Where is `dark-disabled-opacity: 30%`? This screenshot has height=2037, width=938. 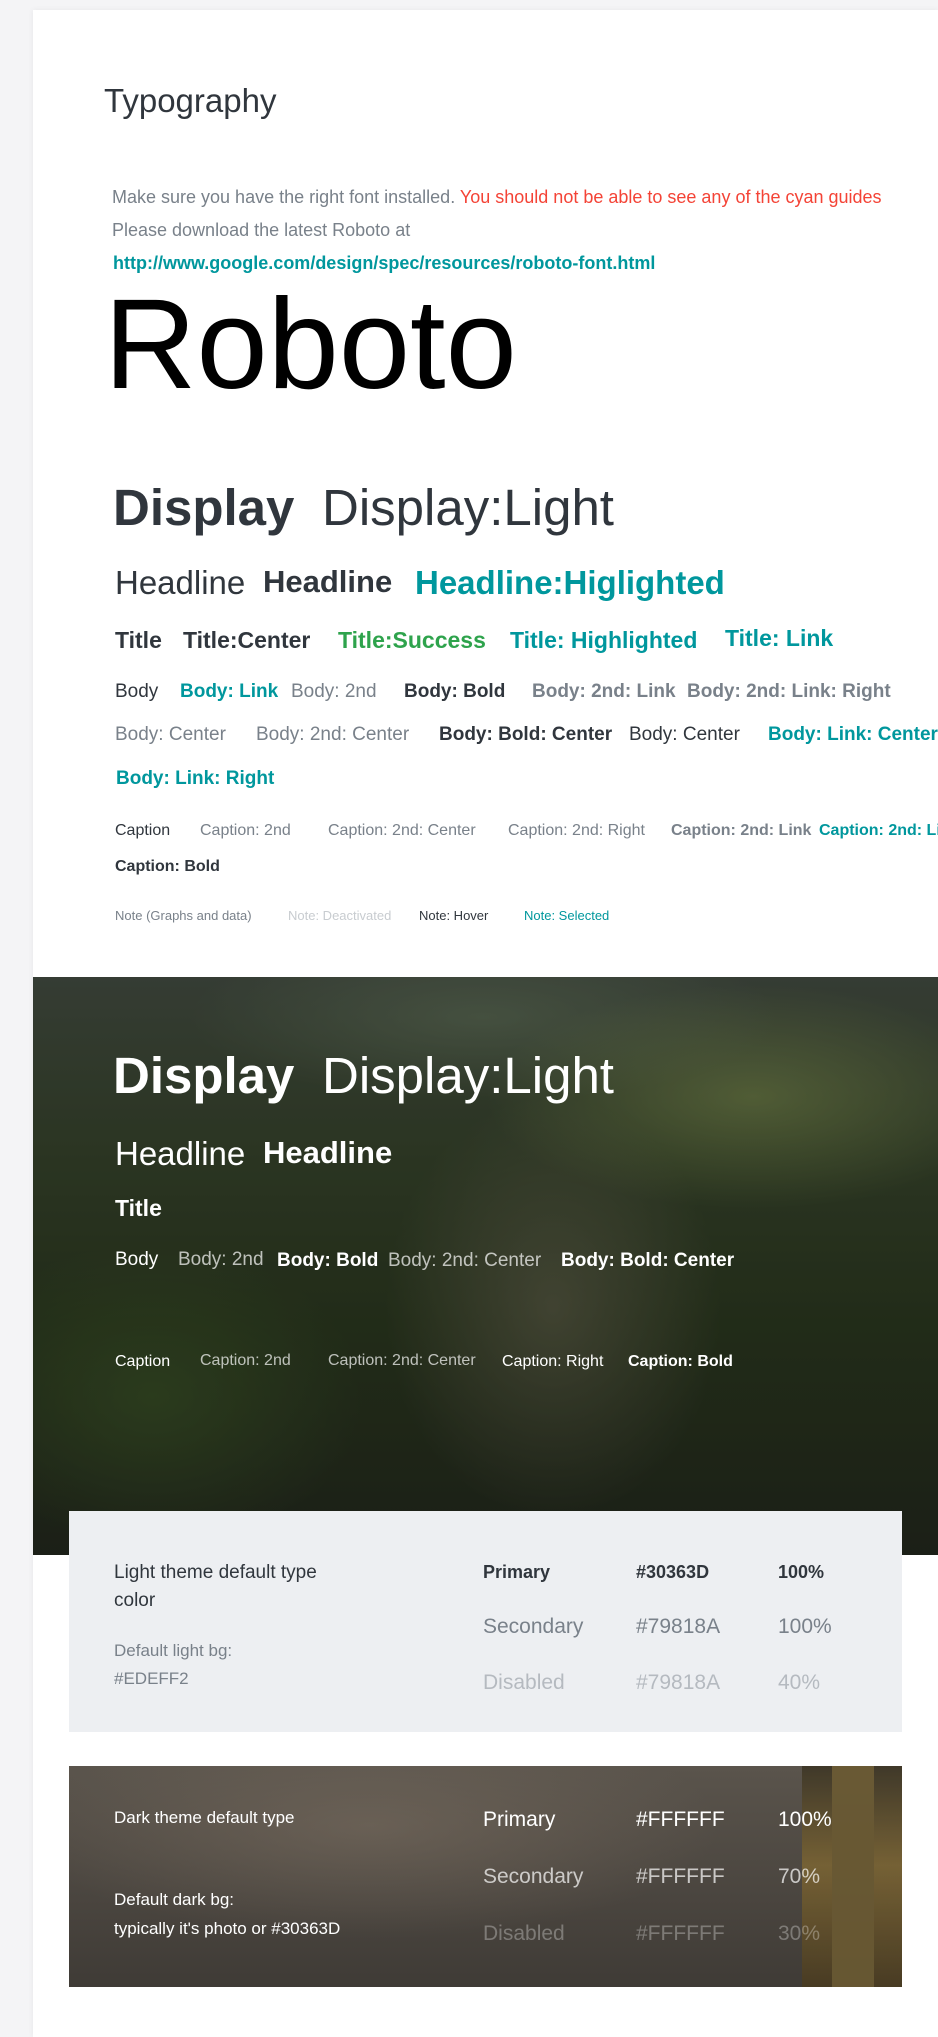 dark-disabled-opacity: 30% is located at coordinates (799, 1933).